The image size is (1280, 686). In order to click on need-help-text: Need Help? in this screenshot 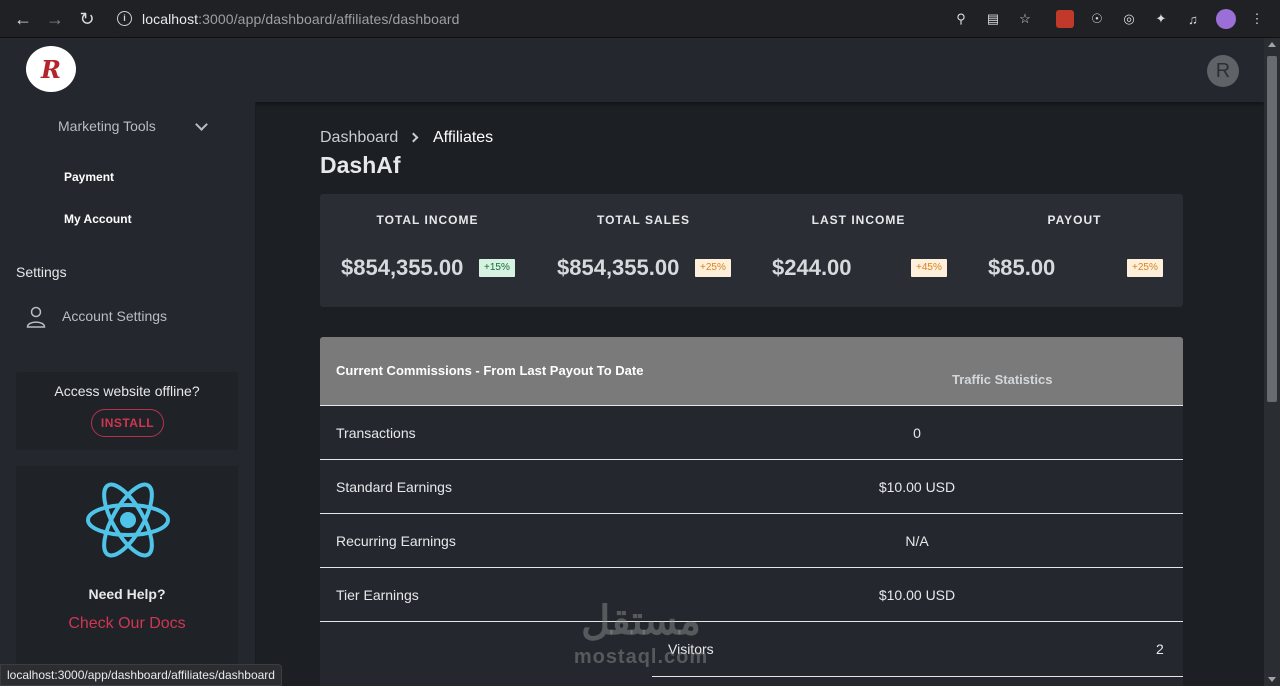, I will do `click(127, 594)`.